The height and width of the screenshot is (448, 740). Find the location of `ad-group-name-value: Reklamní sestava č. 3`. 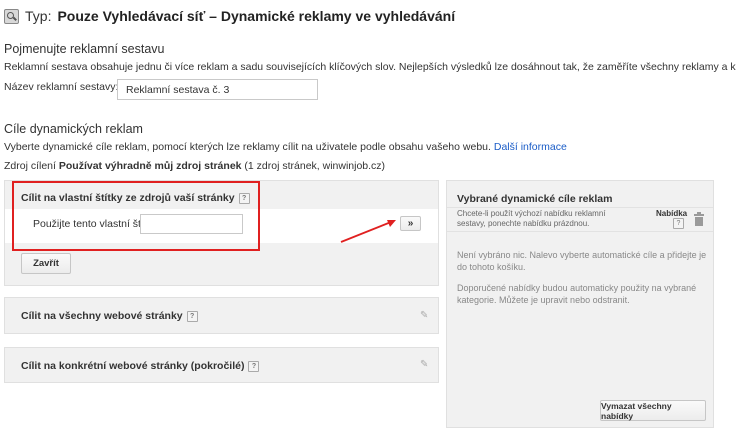

ad-group-name-value: Reklamní sestava č. 3 is located at coordinates (178, 89).